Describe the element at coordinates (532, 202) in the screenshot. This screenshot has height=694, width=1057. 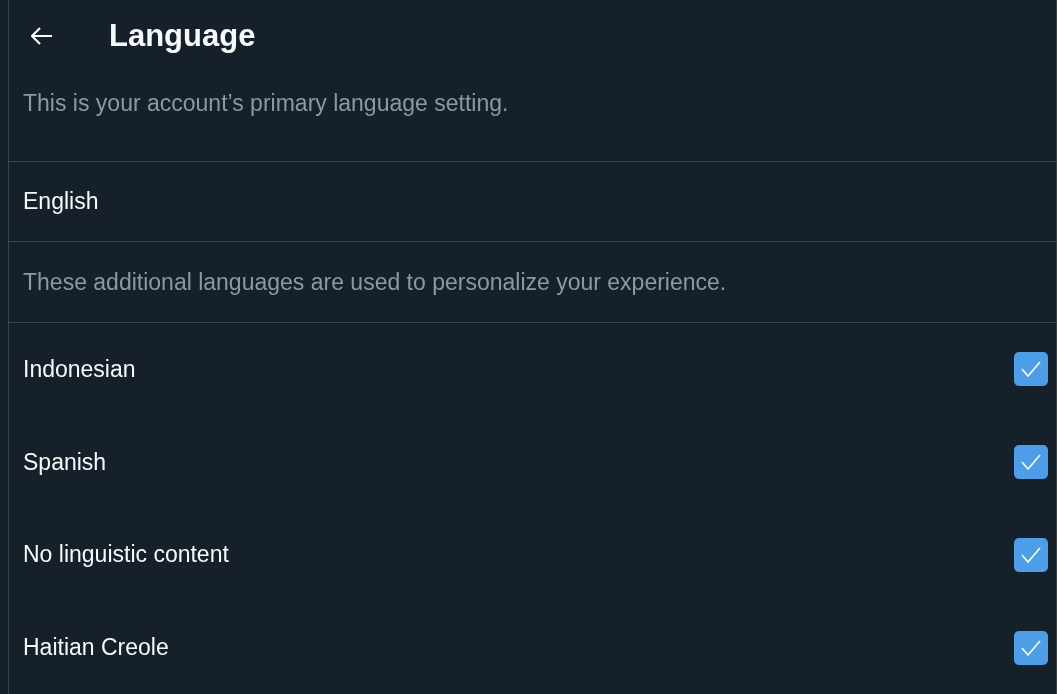
I see `primary-language-value: English` at that location.